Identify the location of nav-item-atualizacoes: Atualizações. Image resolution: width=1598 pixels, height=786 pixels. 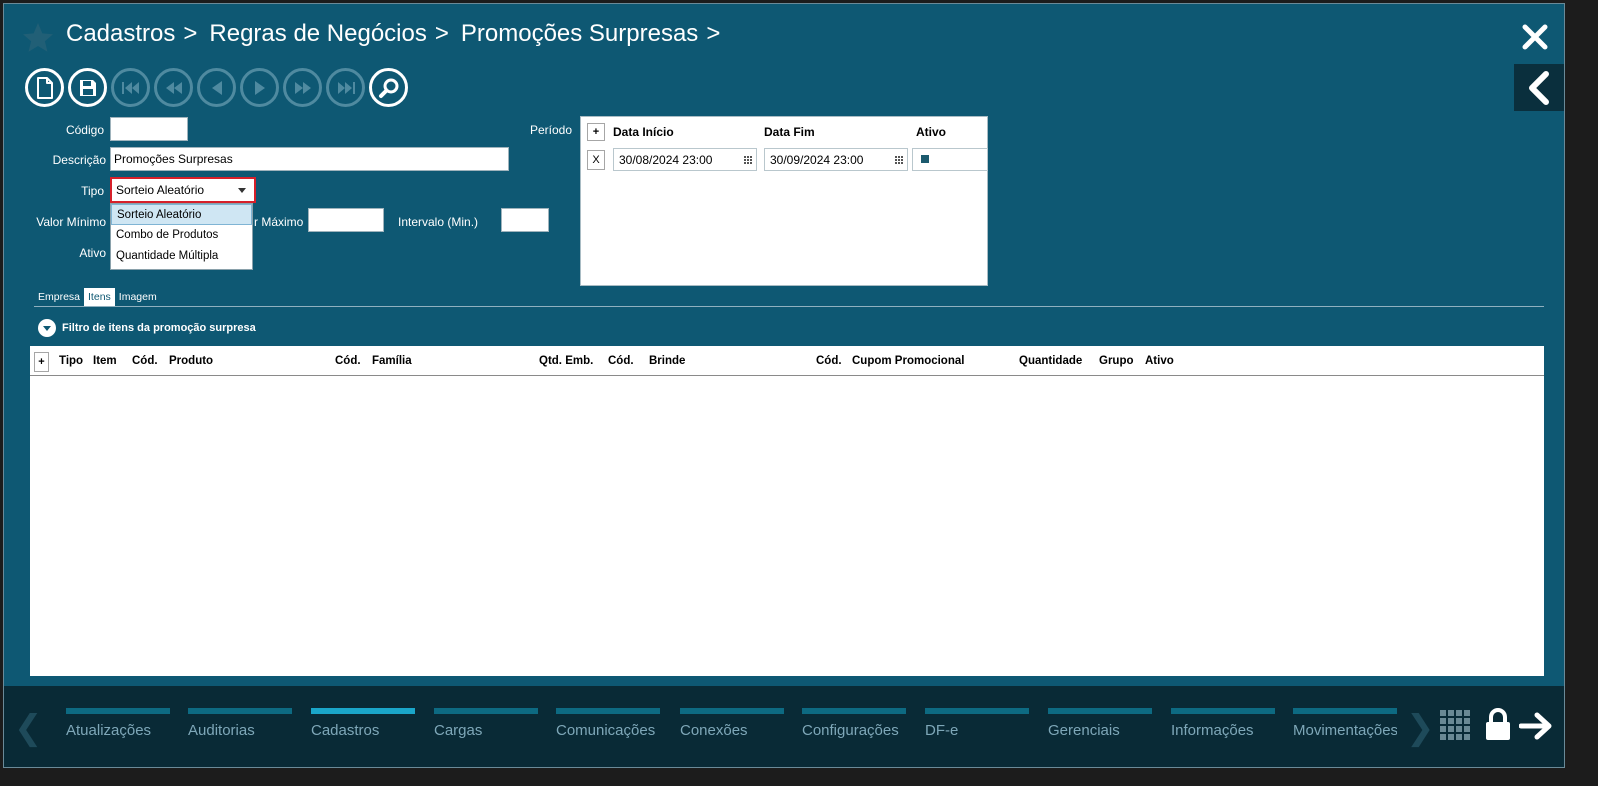
(118, 723).